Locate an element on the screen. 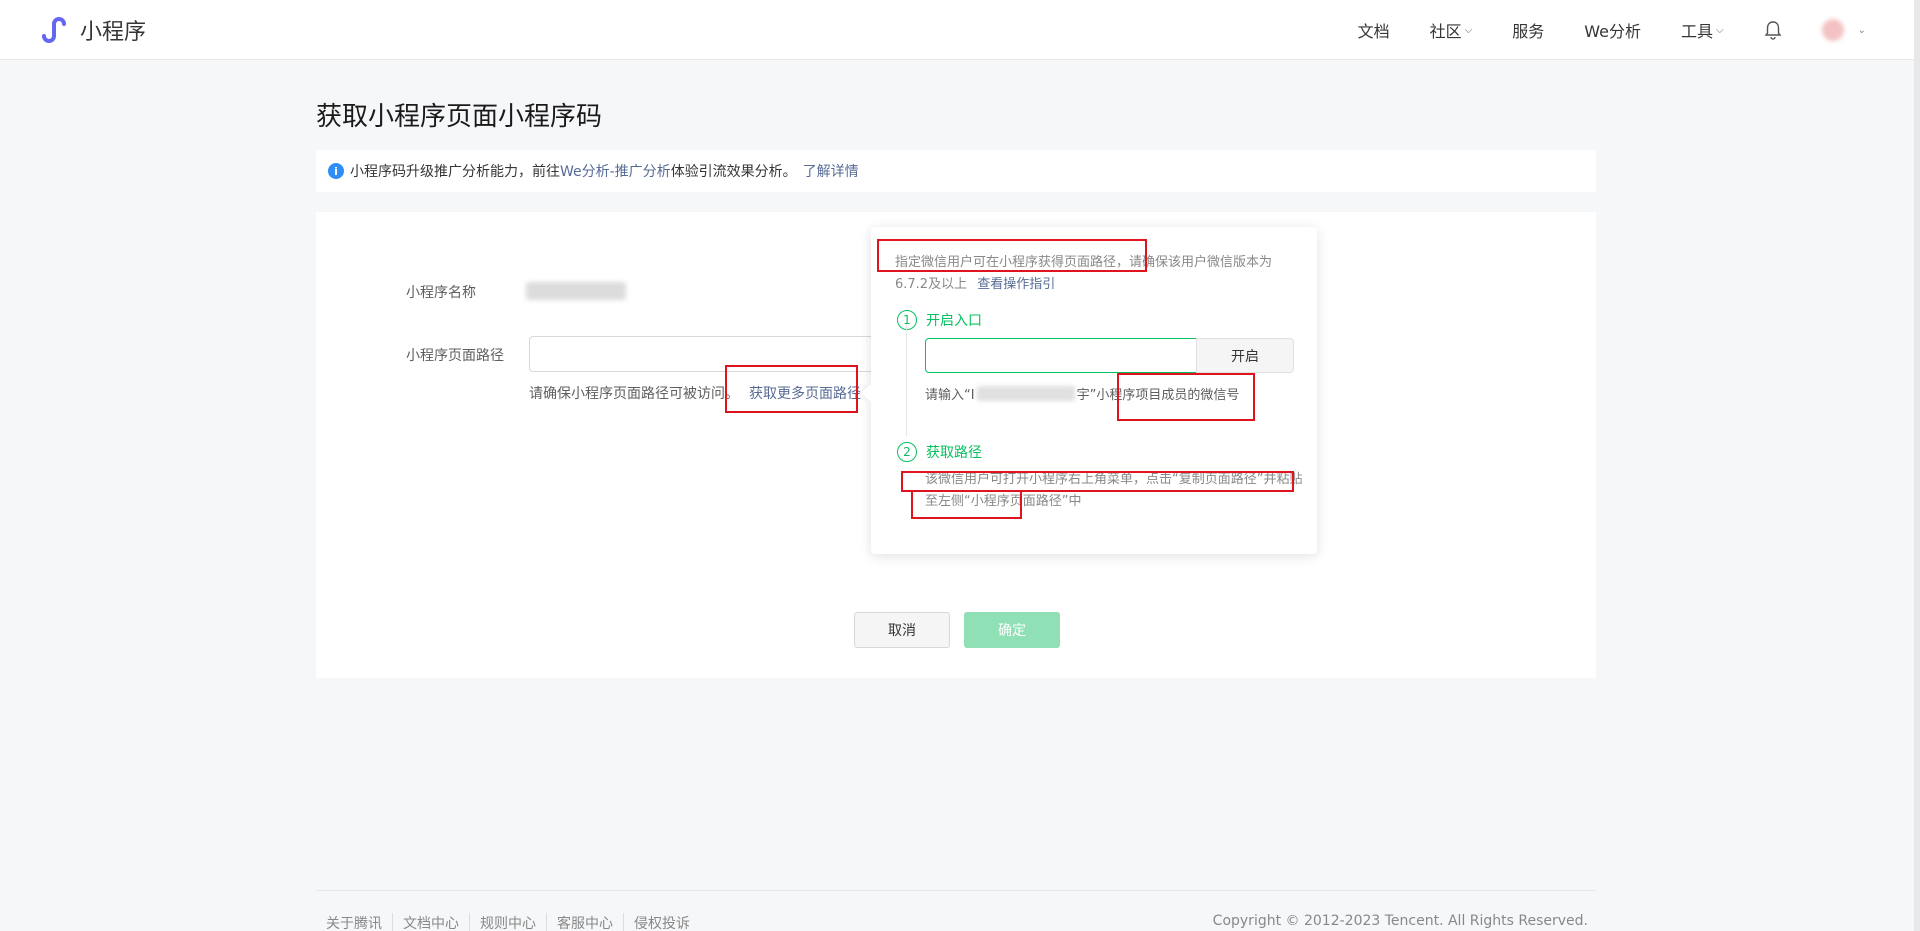  step-1: 1 开启入口 is located at coordinates (939, 320).